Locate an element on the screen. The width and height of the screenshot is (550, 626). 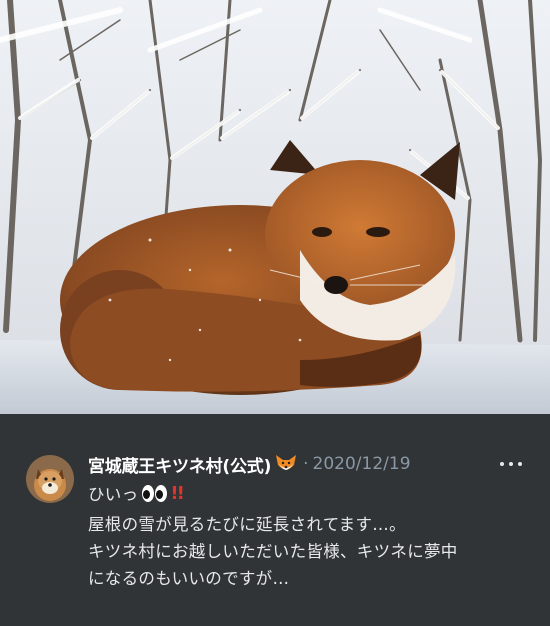
author-avatar is located at coordinates (50, 479).